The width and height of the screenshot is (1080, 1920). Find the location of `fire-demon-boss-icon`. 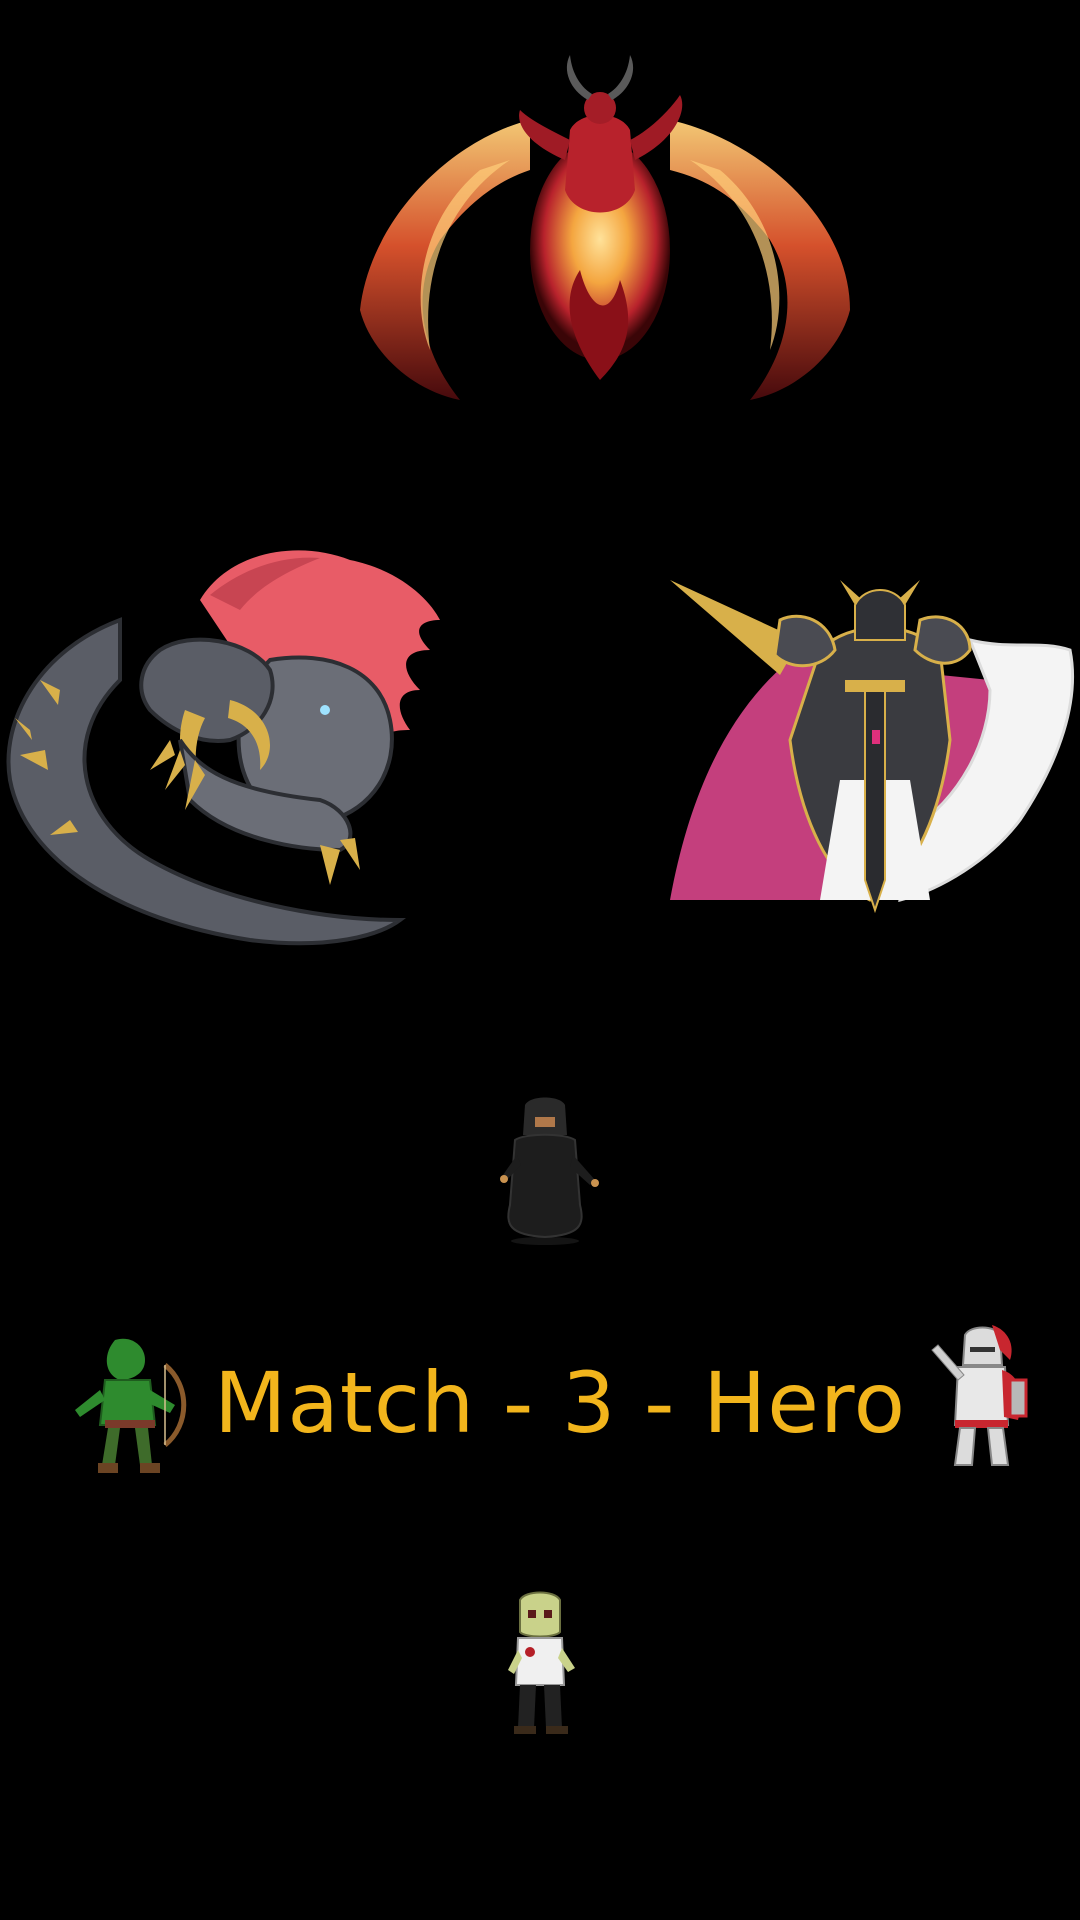

fire-demon-boss-icon is located at coordinates (605, 227).